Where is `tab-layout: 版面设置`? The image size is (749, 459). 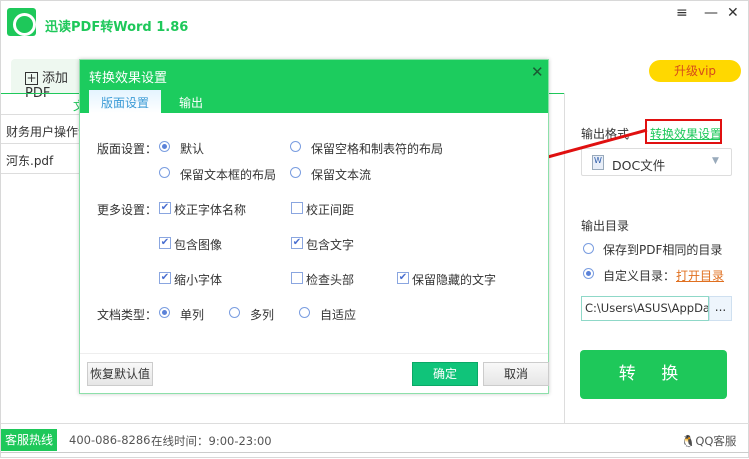
tab-layout: 版面设置 is located at coordinates (125, 101).